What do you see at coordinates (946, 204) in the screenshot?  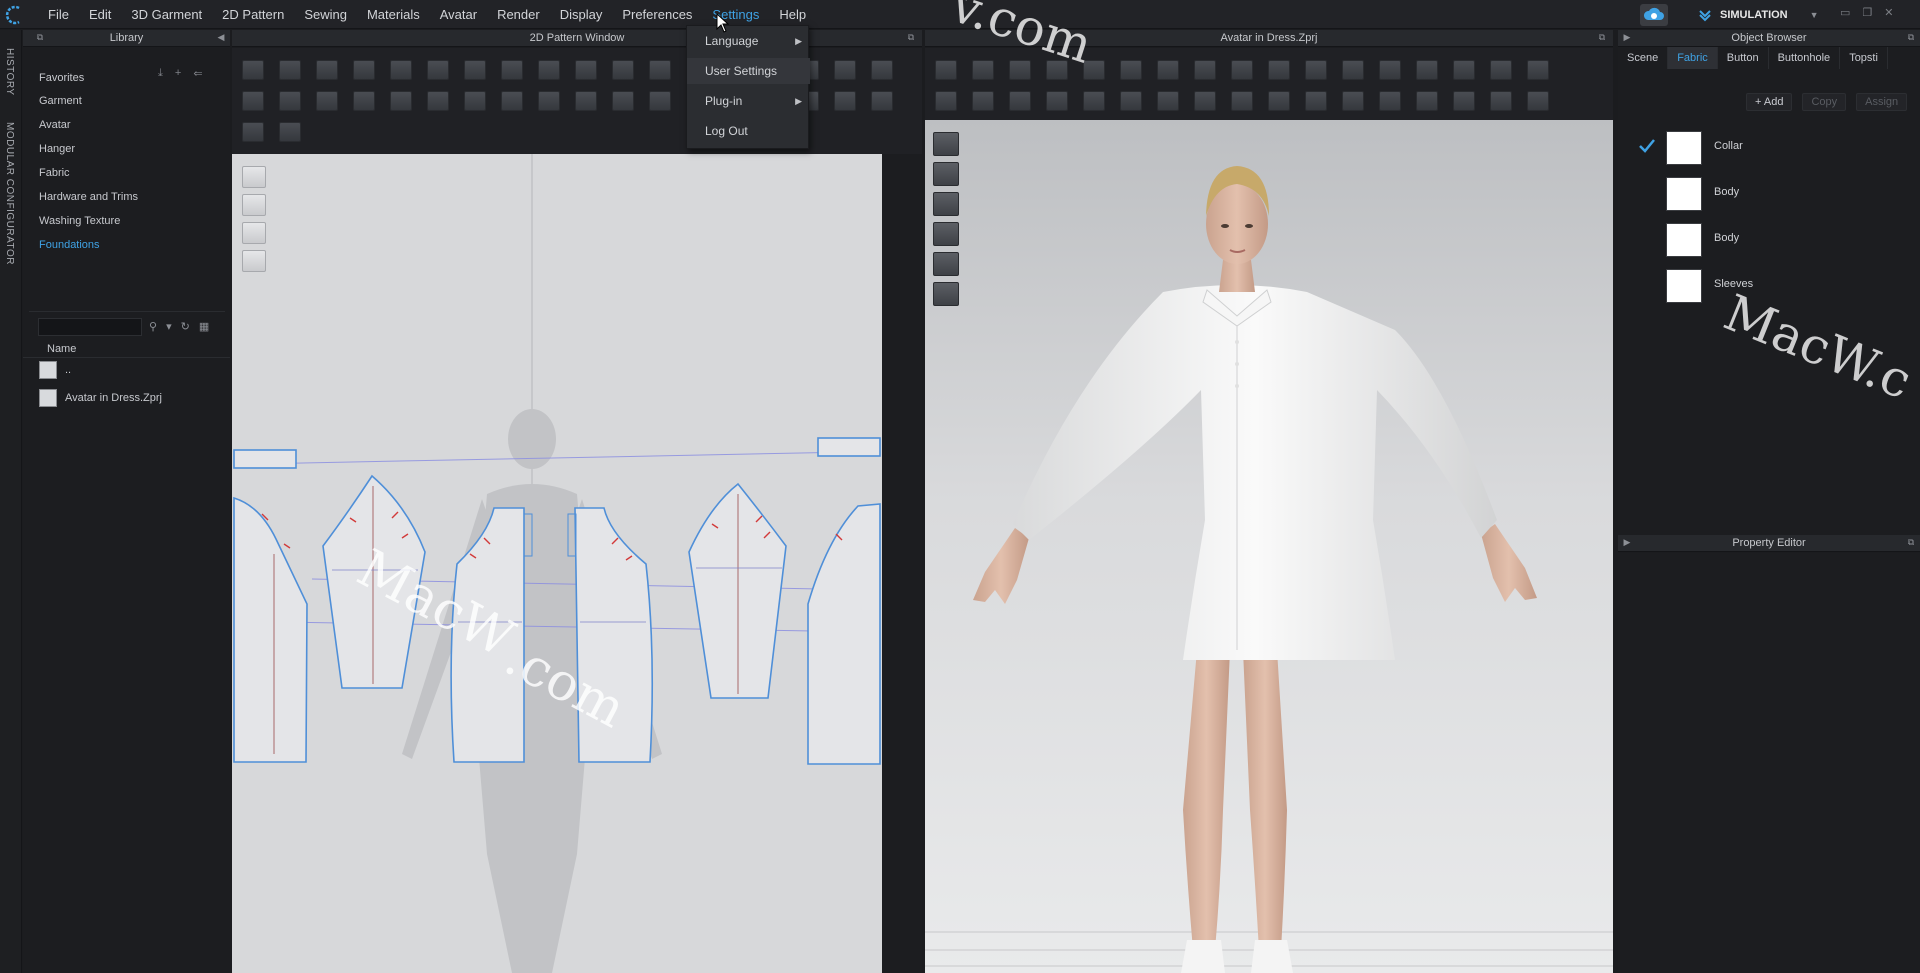 I see `avatar-display-tool` at bounding box center [946, 204].